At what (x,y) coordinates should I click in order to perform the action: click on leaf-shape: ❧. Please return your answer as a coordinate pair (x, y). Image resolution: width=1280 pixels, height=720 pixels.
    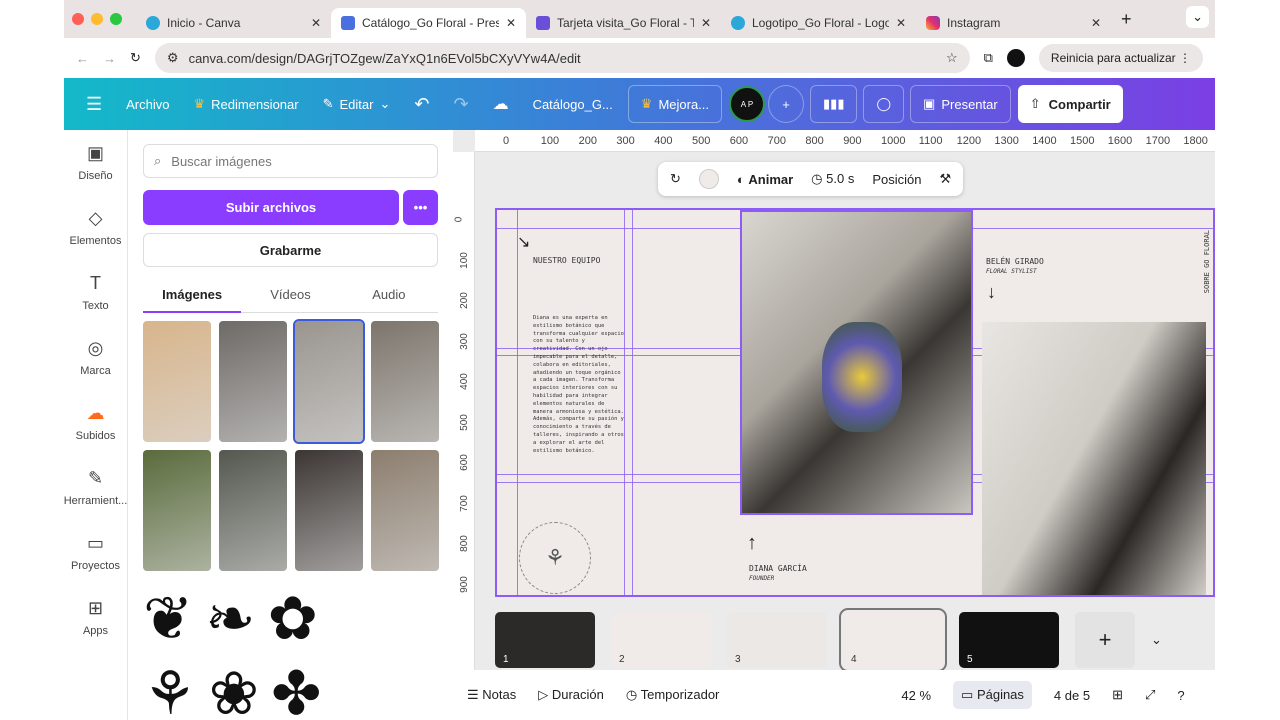
    Looking at the image, I should click on (230, 618).